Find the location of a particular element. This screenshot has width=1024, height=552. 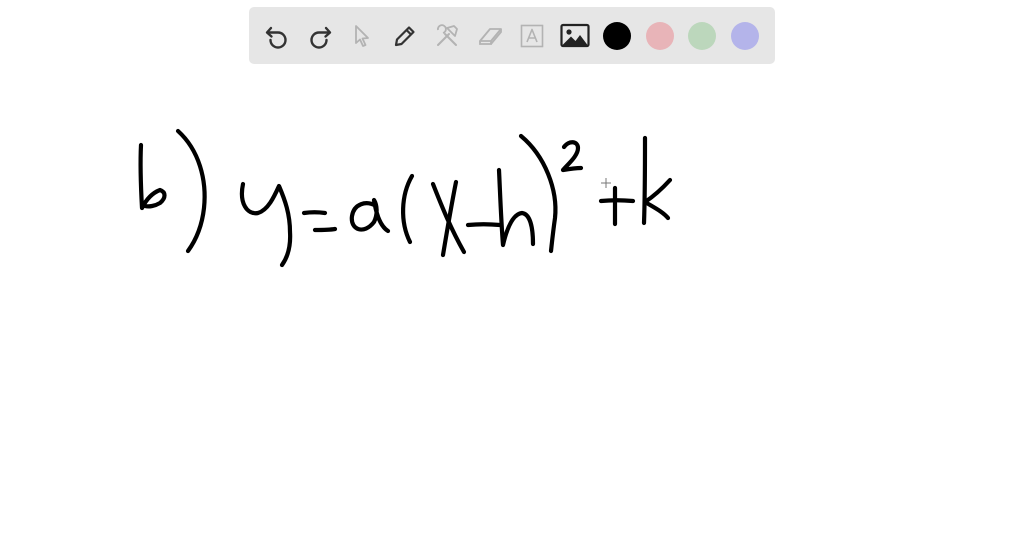

tools-button is located at coordinates (447, 36).